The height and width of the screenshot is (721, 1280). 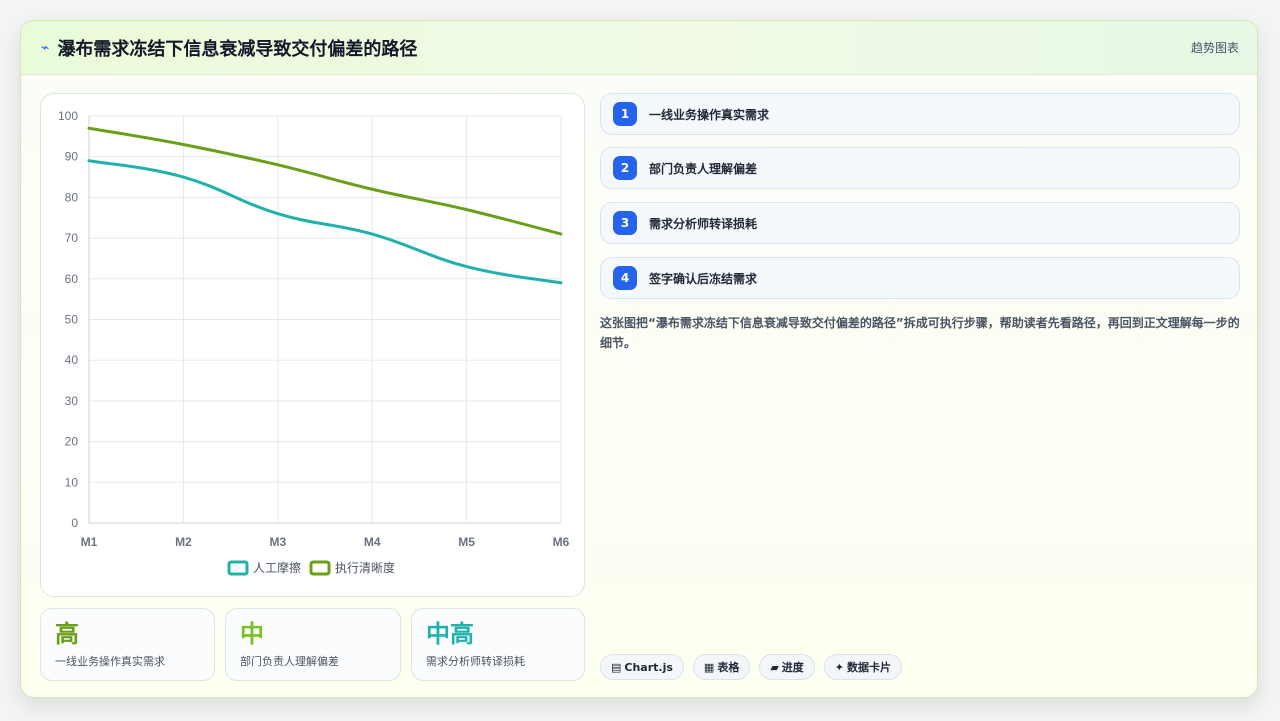 I want to click on chip-chartjs: ▤ Chart.js, so click(x=642, y=667).